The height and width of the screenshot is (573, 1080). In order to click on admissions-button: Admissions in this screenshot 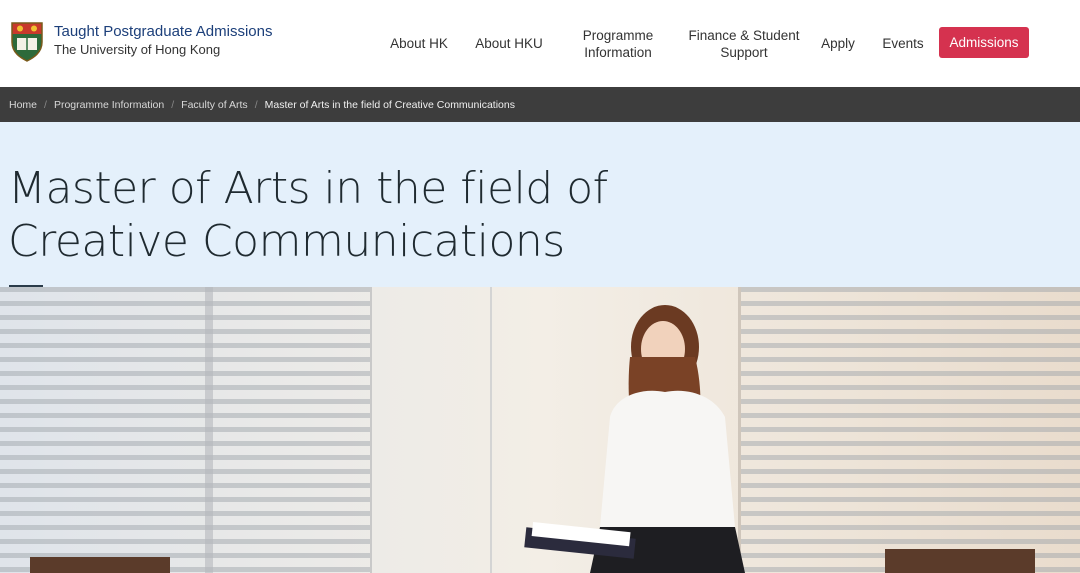, I will do `click(984, 42)`.